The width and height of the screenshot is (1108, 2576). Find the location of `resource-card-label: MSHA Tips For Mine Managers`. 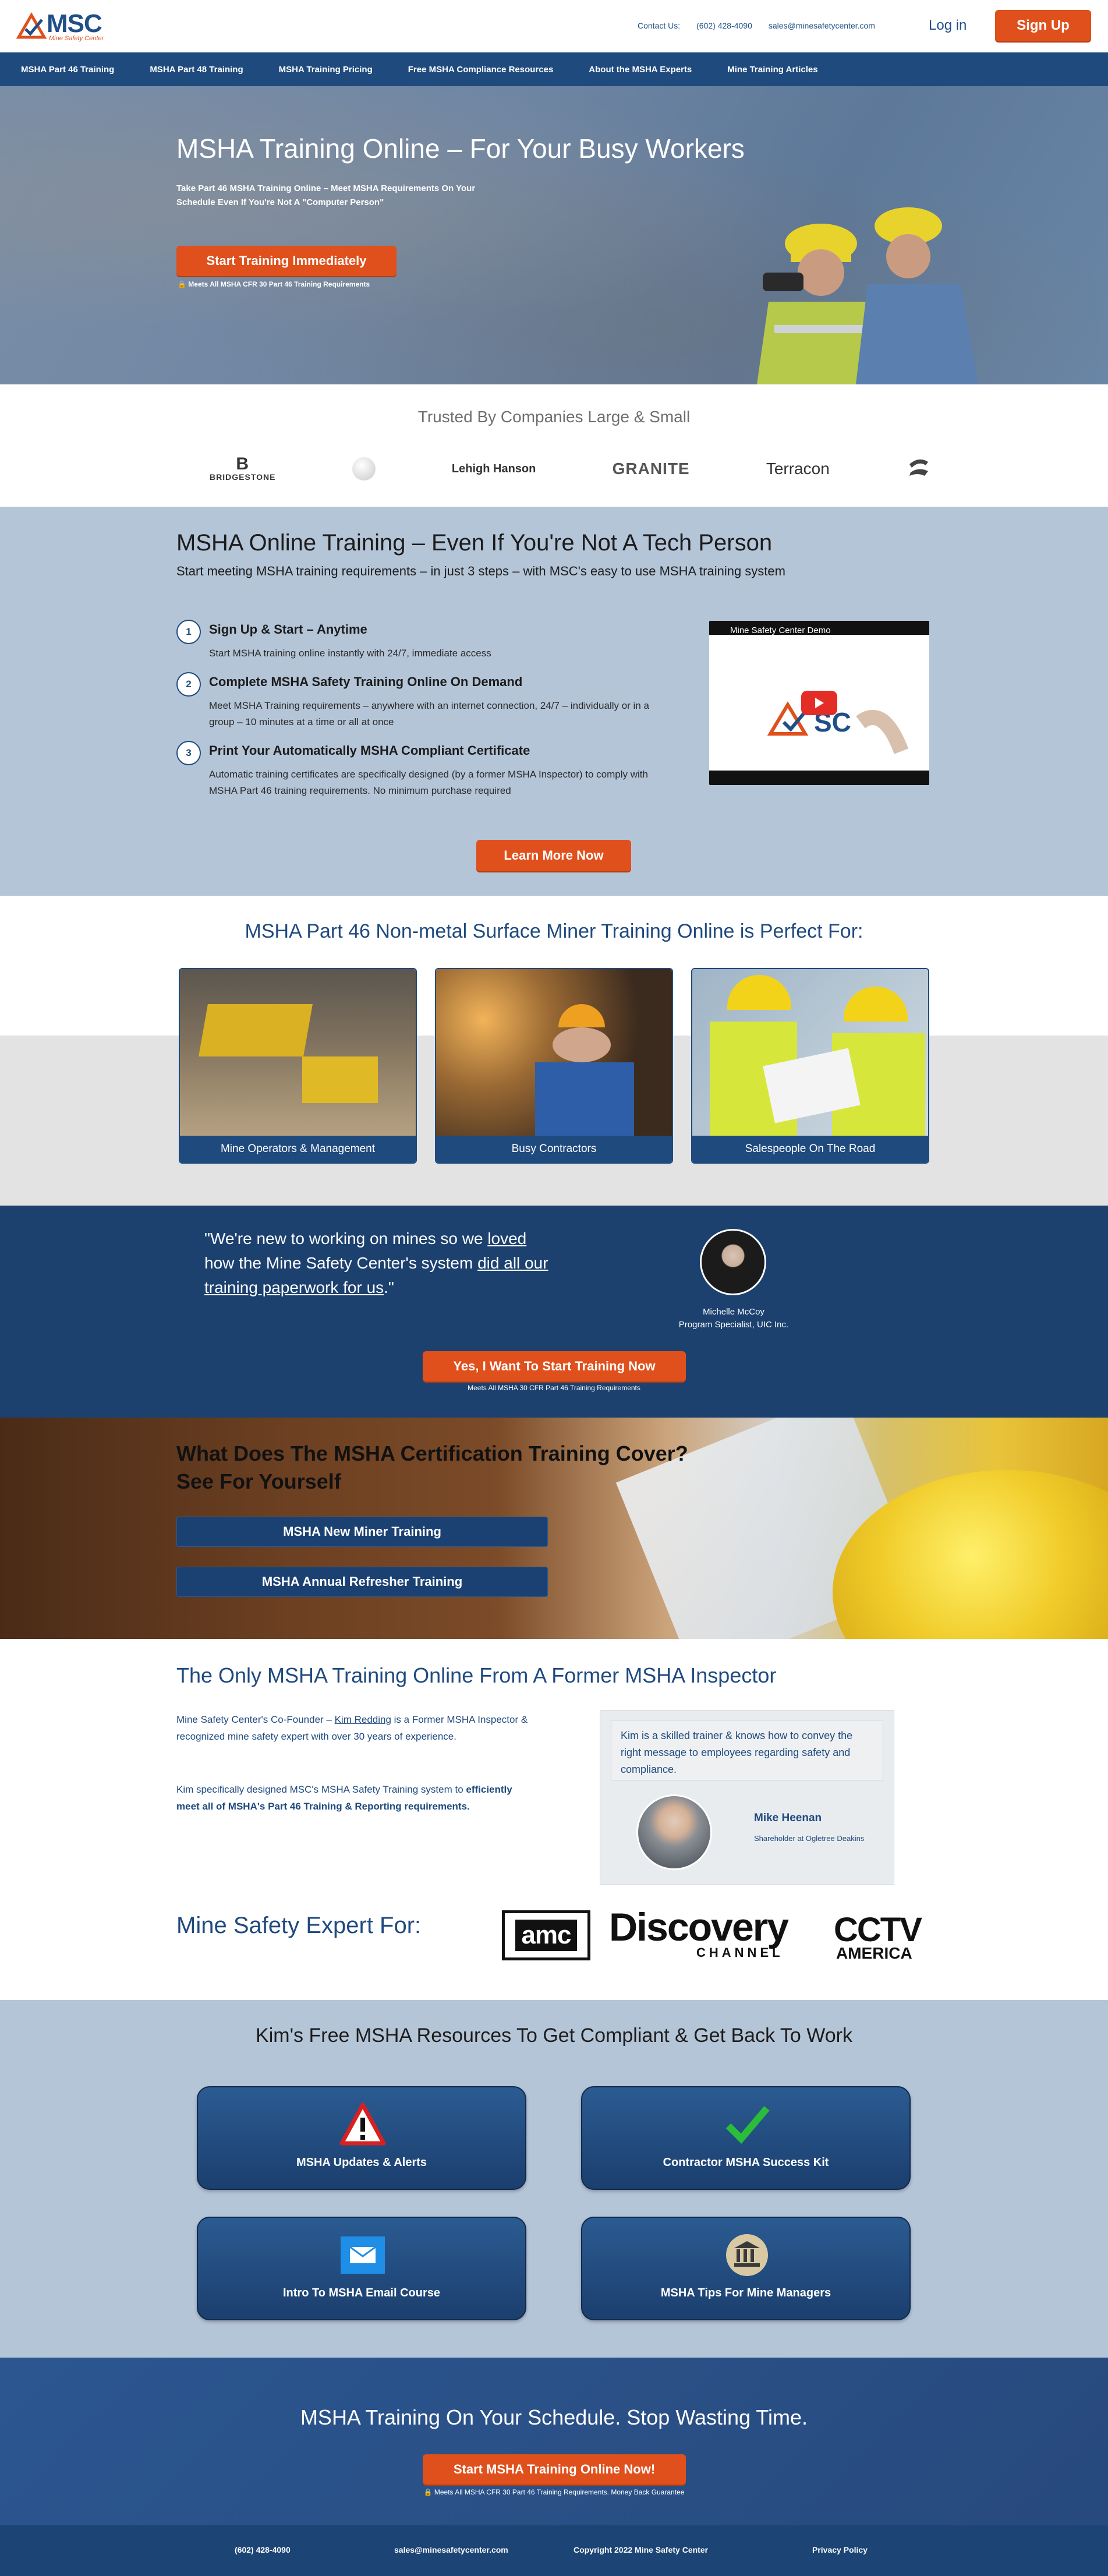

resource-card-label: MSHA Tips For Mine Managers is located at coordinates (745, 2293).